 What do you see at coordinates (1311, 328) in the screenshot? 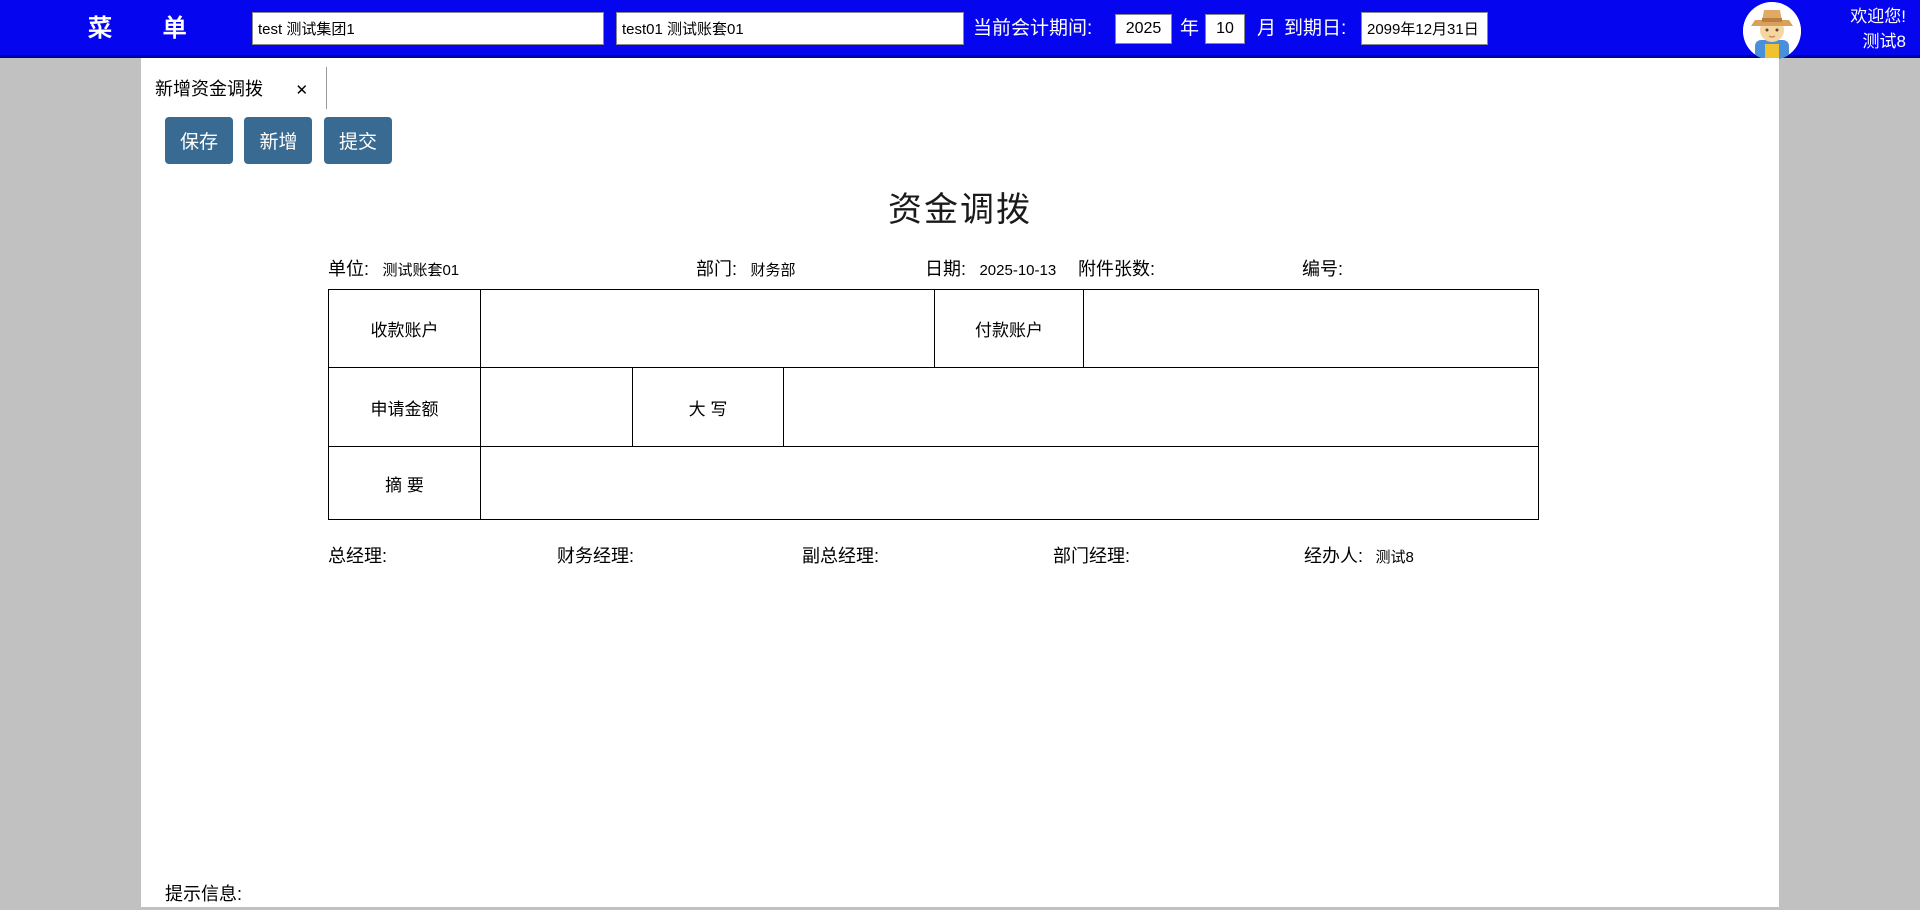
I see `pay-account-cell` at bounding box center [1311, 328].